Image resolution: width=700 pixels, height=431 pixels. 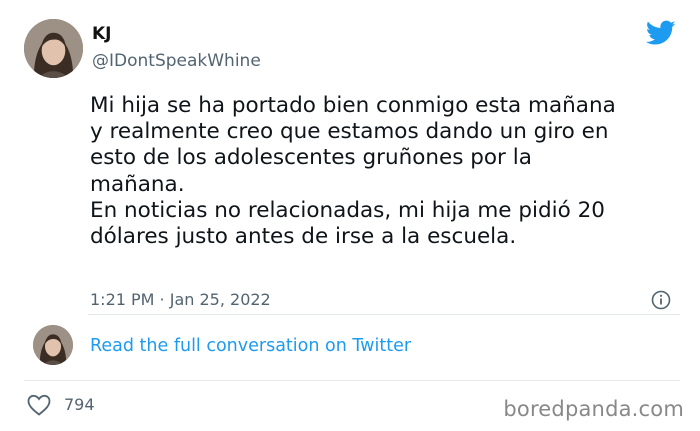 What do you see at coordinates (102, 34) in the screenshot?
I see `author-name: KJ` at bounding box center [102, 34].